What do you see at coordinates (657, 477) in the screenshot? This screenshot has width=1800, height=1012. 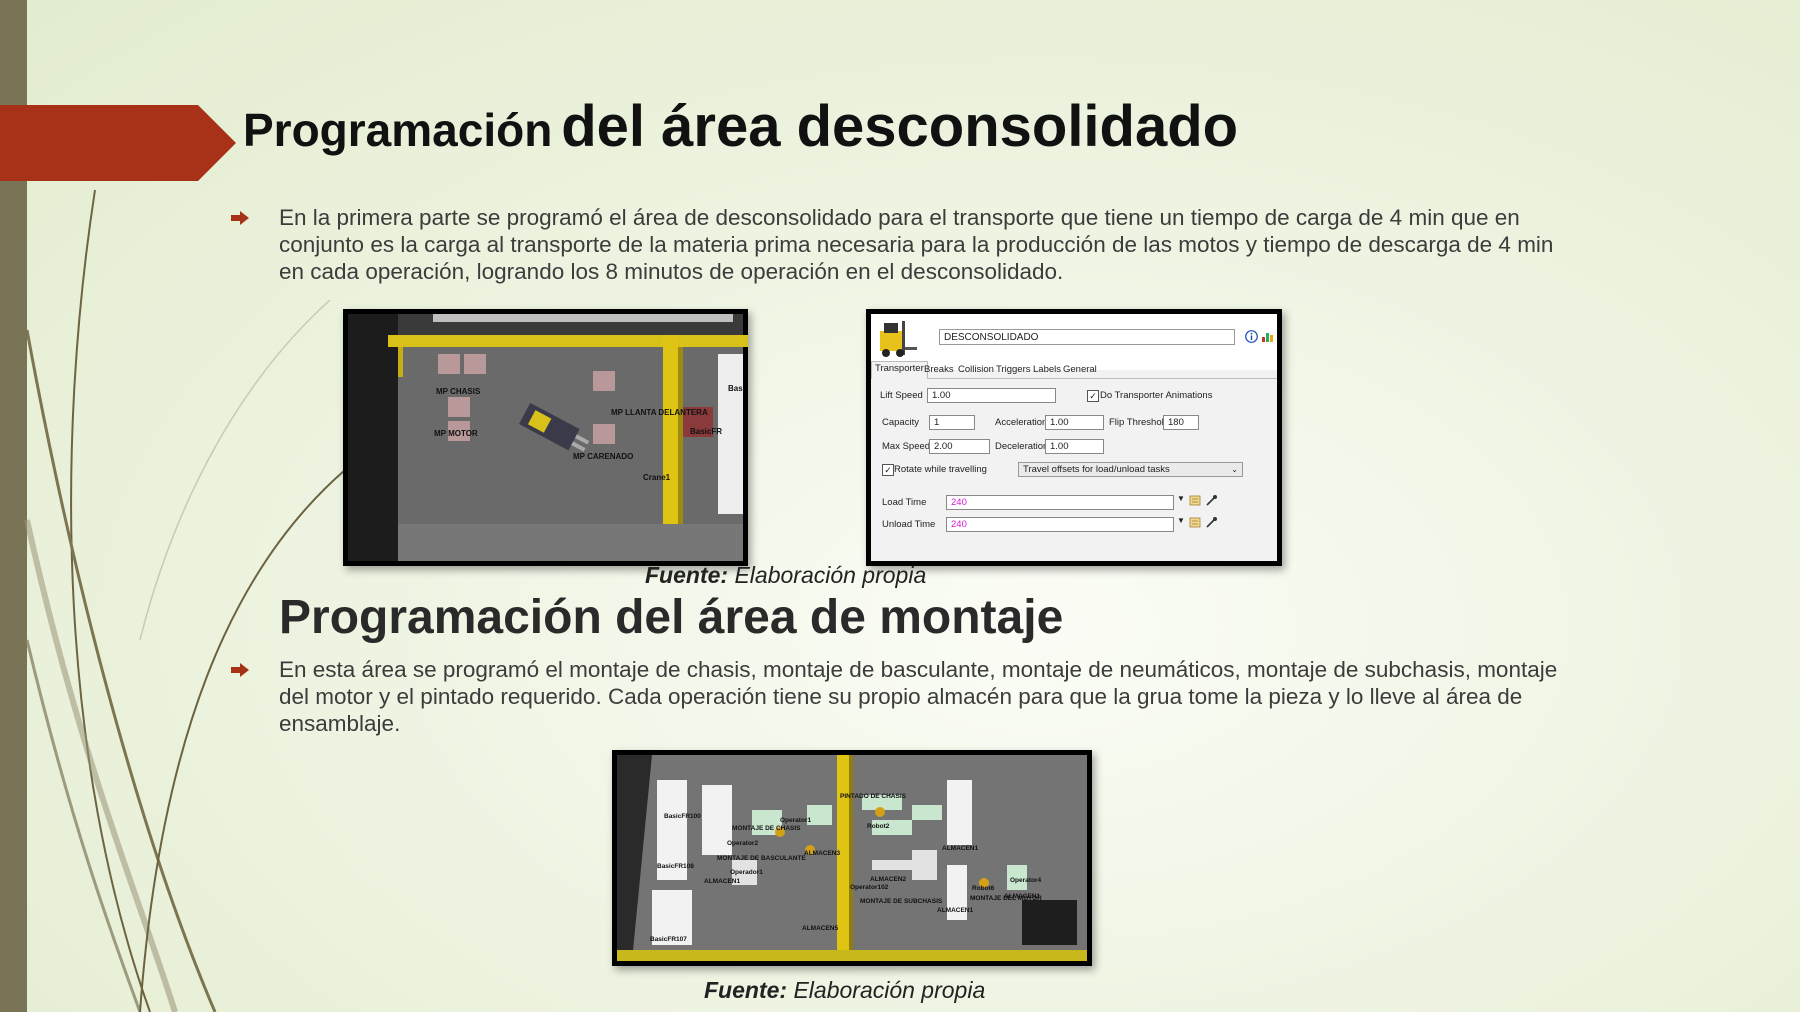 I see `label-crane: Crane1` at bounding box center [657, 477].